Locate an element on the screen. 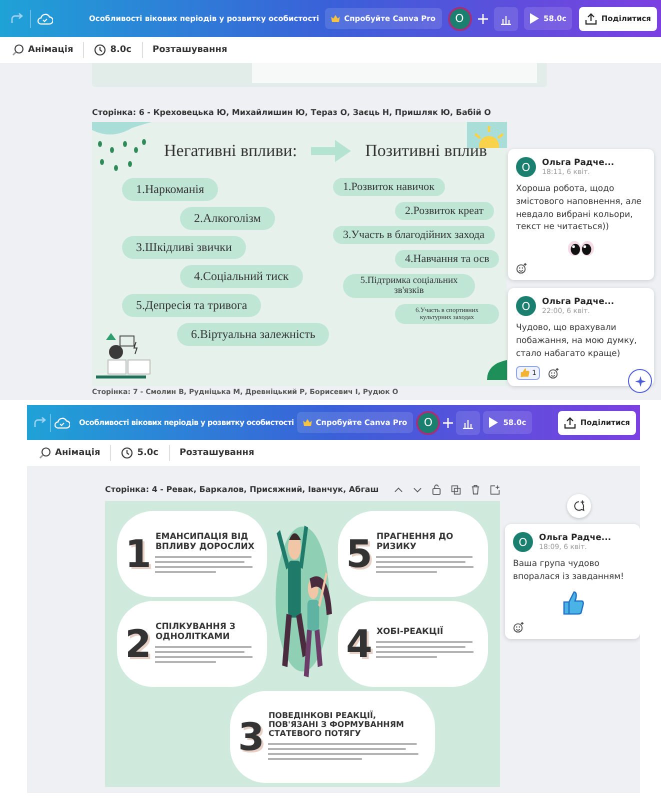 The image size is (661, 798). eyes-sticker-icon is located at coordinates (581, 248).